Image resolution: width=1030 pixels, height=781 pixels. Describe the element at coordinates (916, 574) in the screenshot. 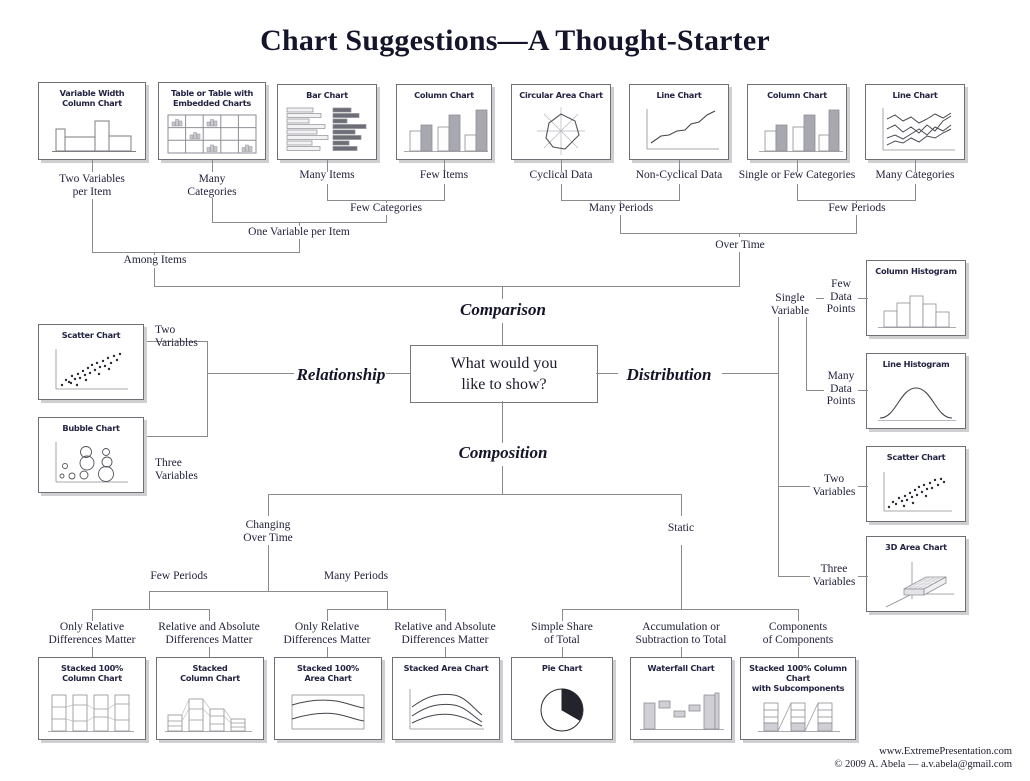

I see `card-3d-area-chart: 3D Area Chart` at that location.